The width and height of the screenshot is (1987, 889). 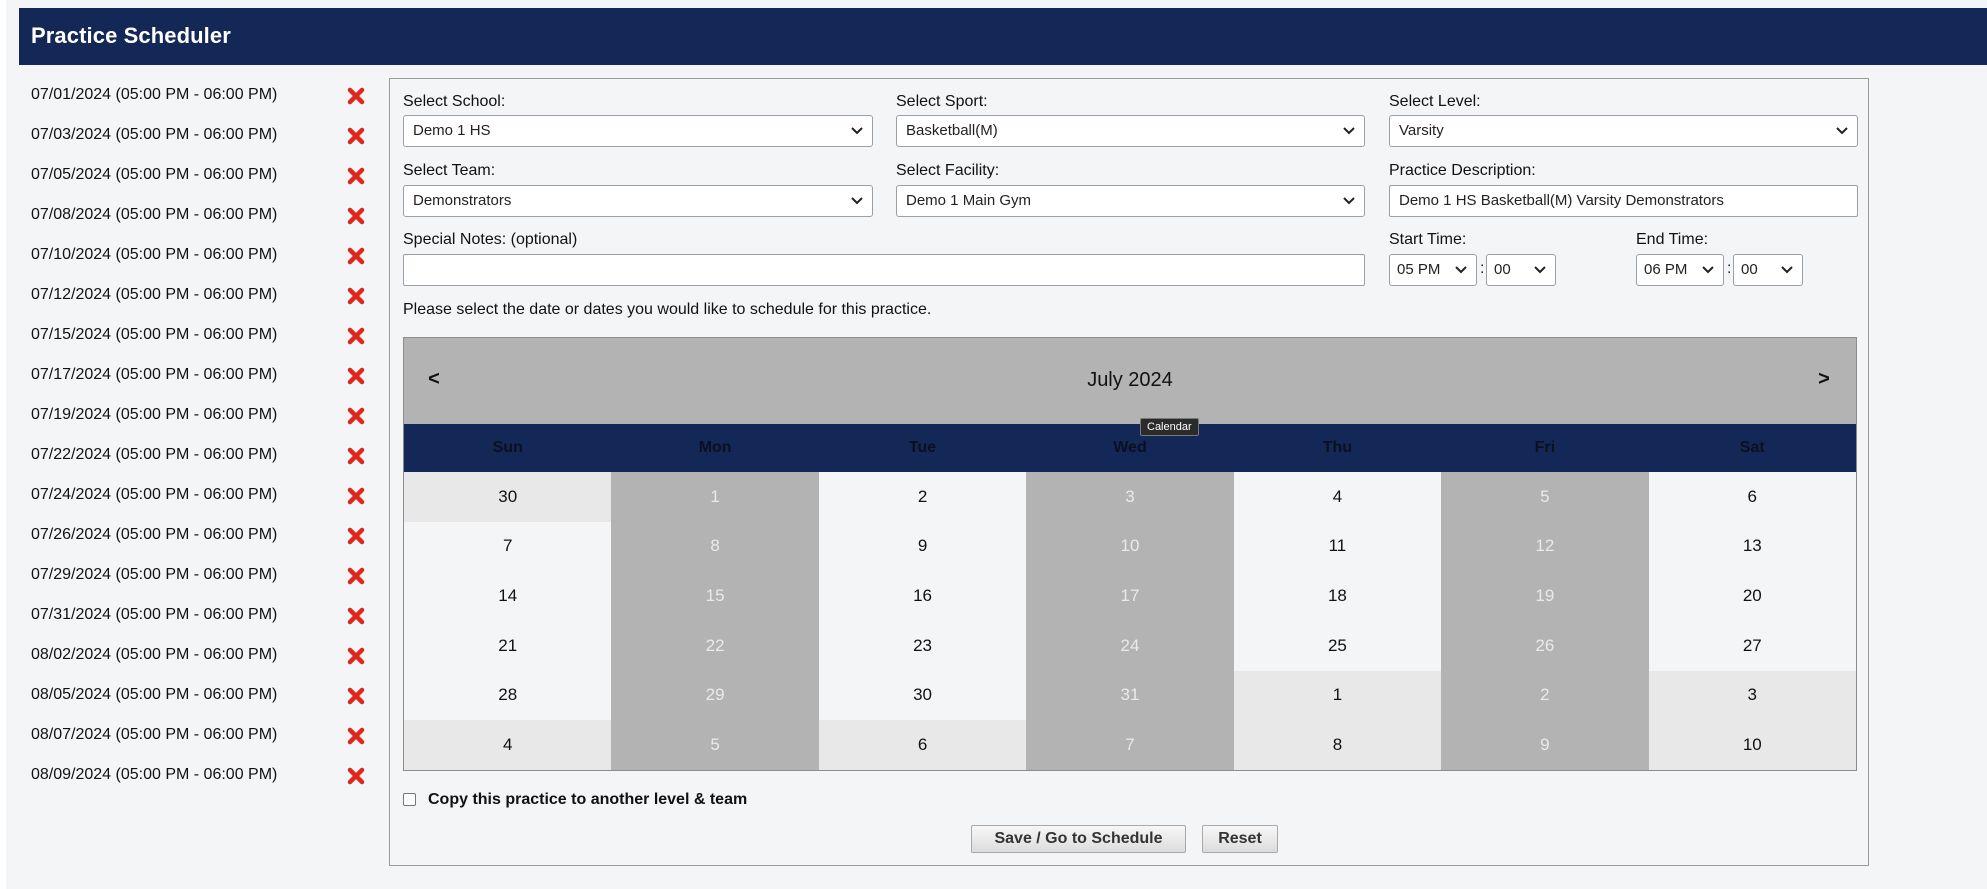 I want to click on calendar-day-selected: 9, so click(x=1545, y=745).